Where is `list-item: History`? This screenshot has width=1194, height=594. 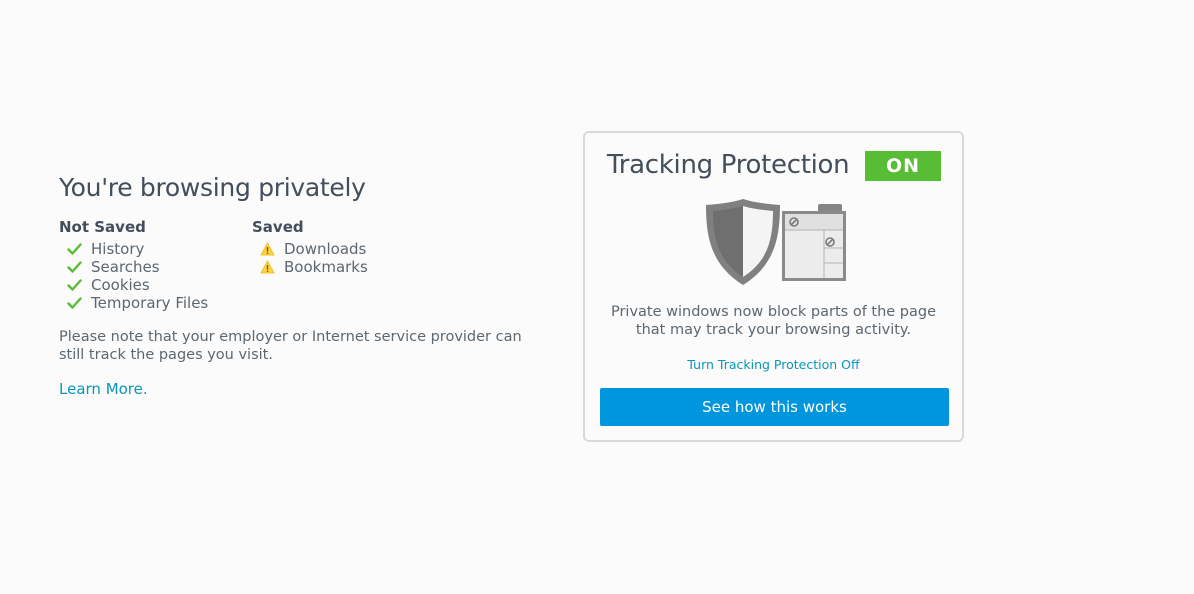
list-item: History is located at coordinates (159, 249).